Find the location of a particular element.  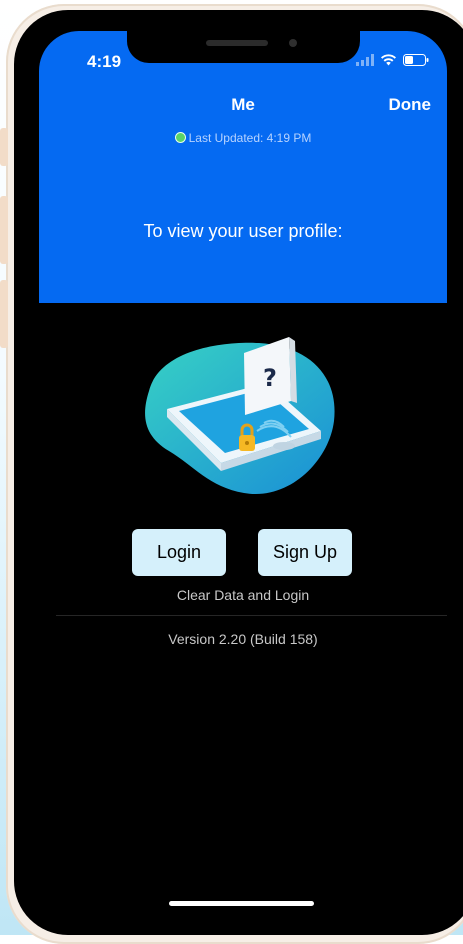

sync-status-dot-icon is located at coordinates (180, 137).